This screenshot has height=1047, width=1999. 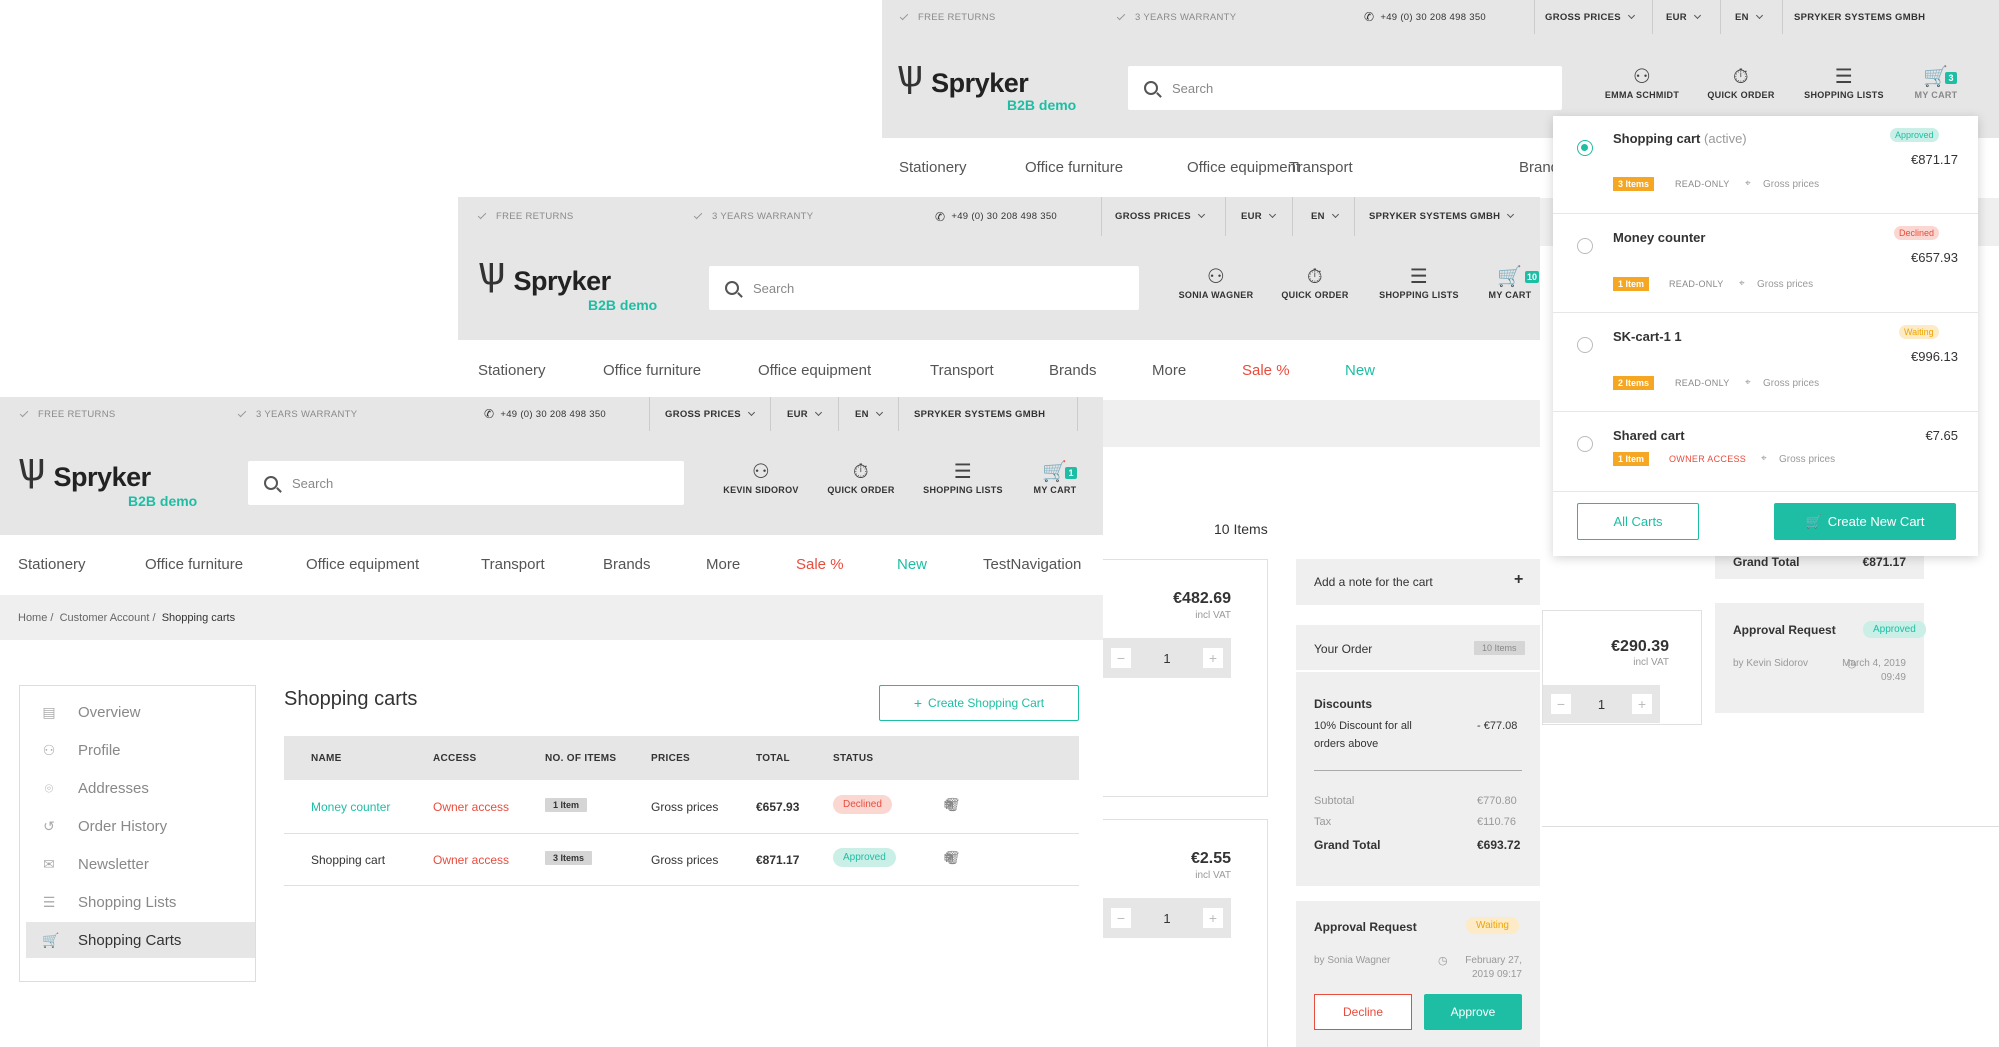 I want to click on breadcrumb-home: Home /, so click(x=35, y=618).